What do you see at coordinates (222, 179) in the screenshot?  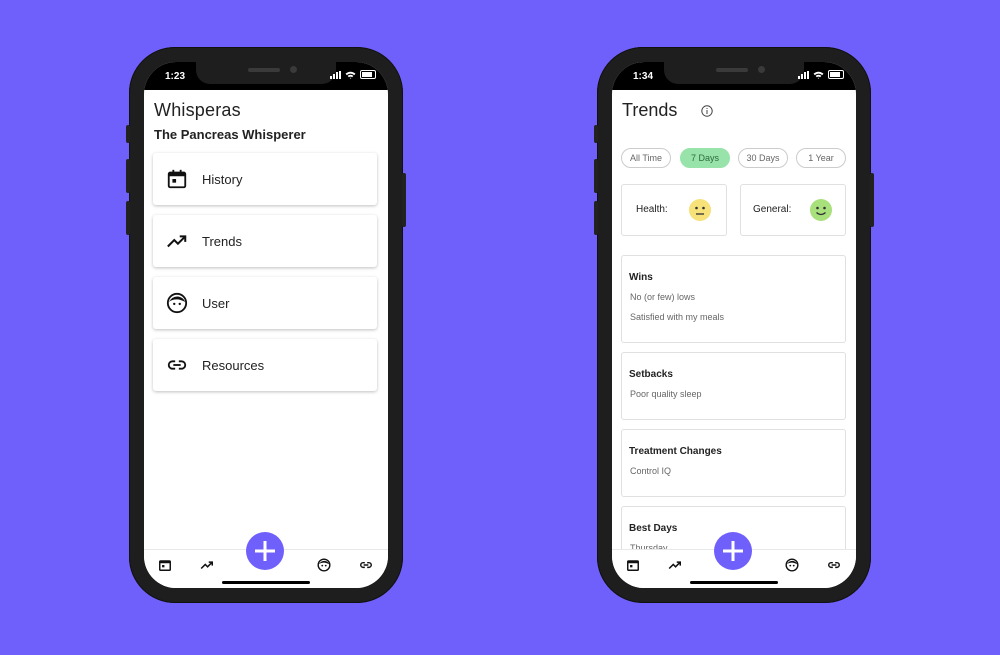 I see `menu-item-label: History` at bounding box center [222, 179].